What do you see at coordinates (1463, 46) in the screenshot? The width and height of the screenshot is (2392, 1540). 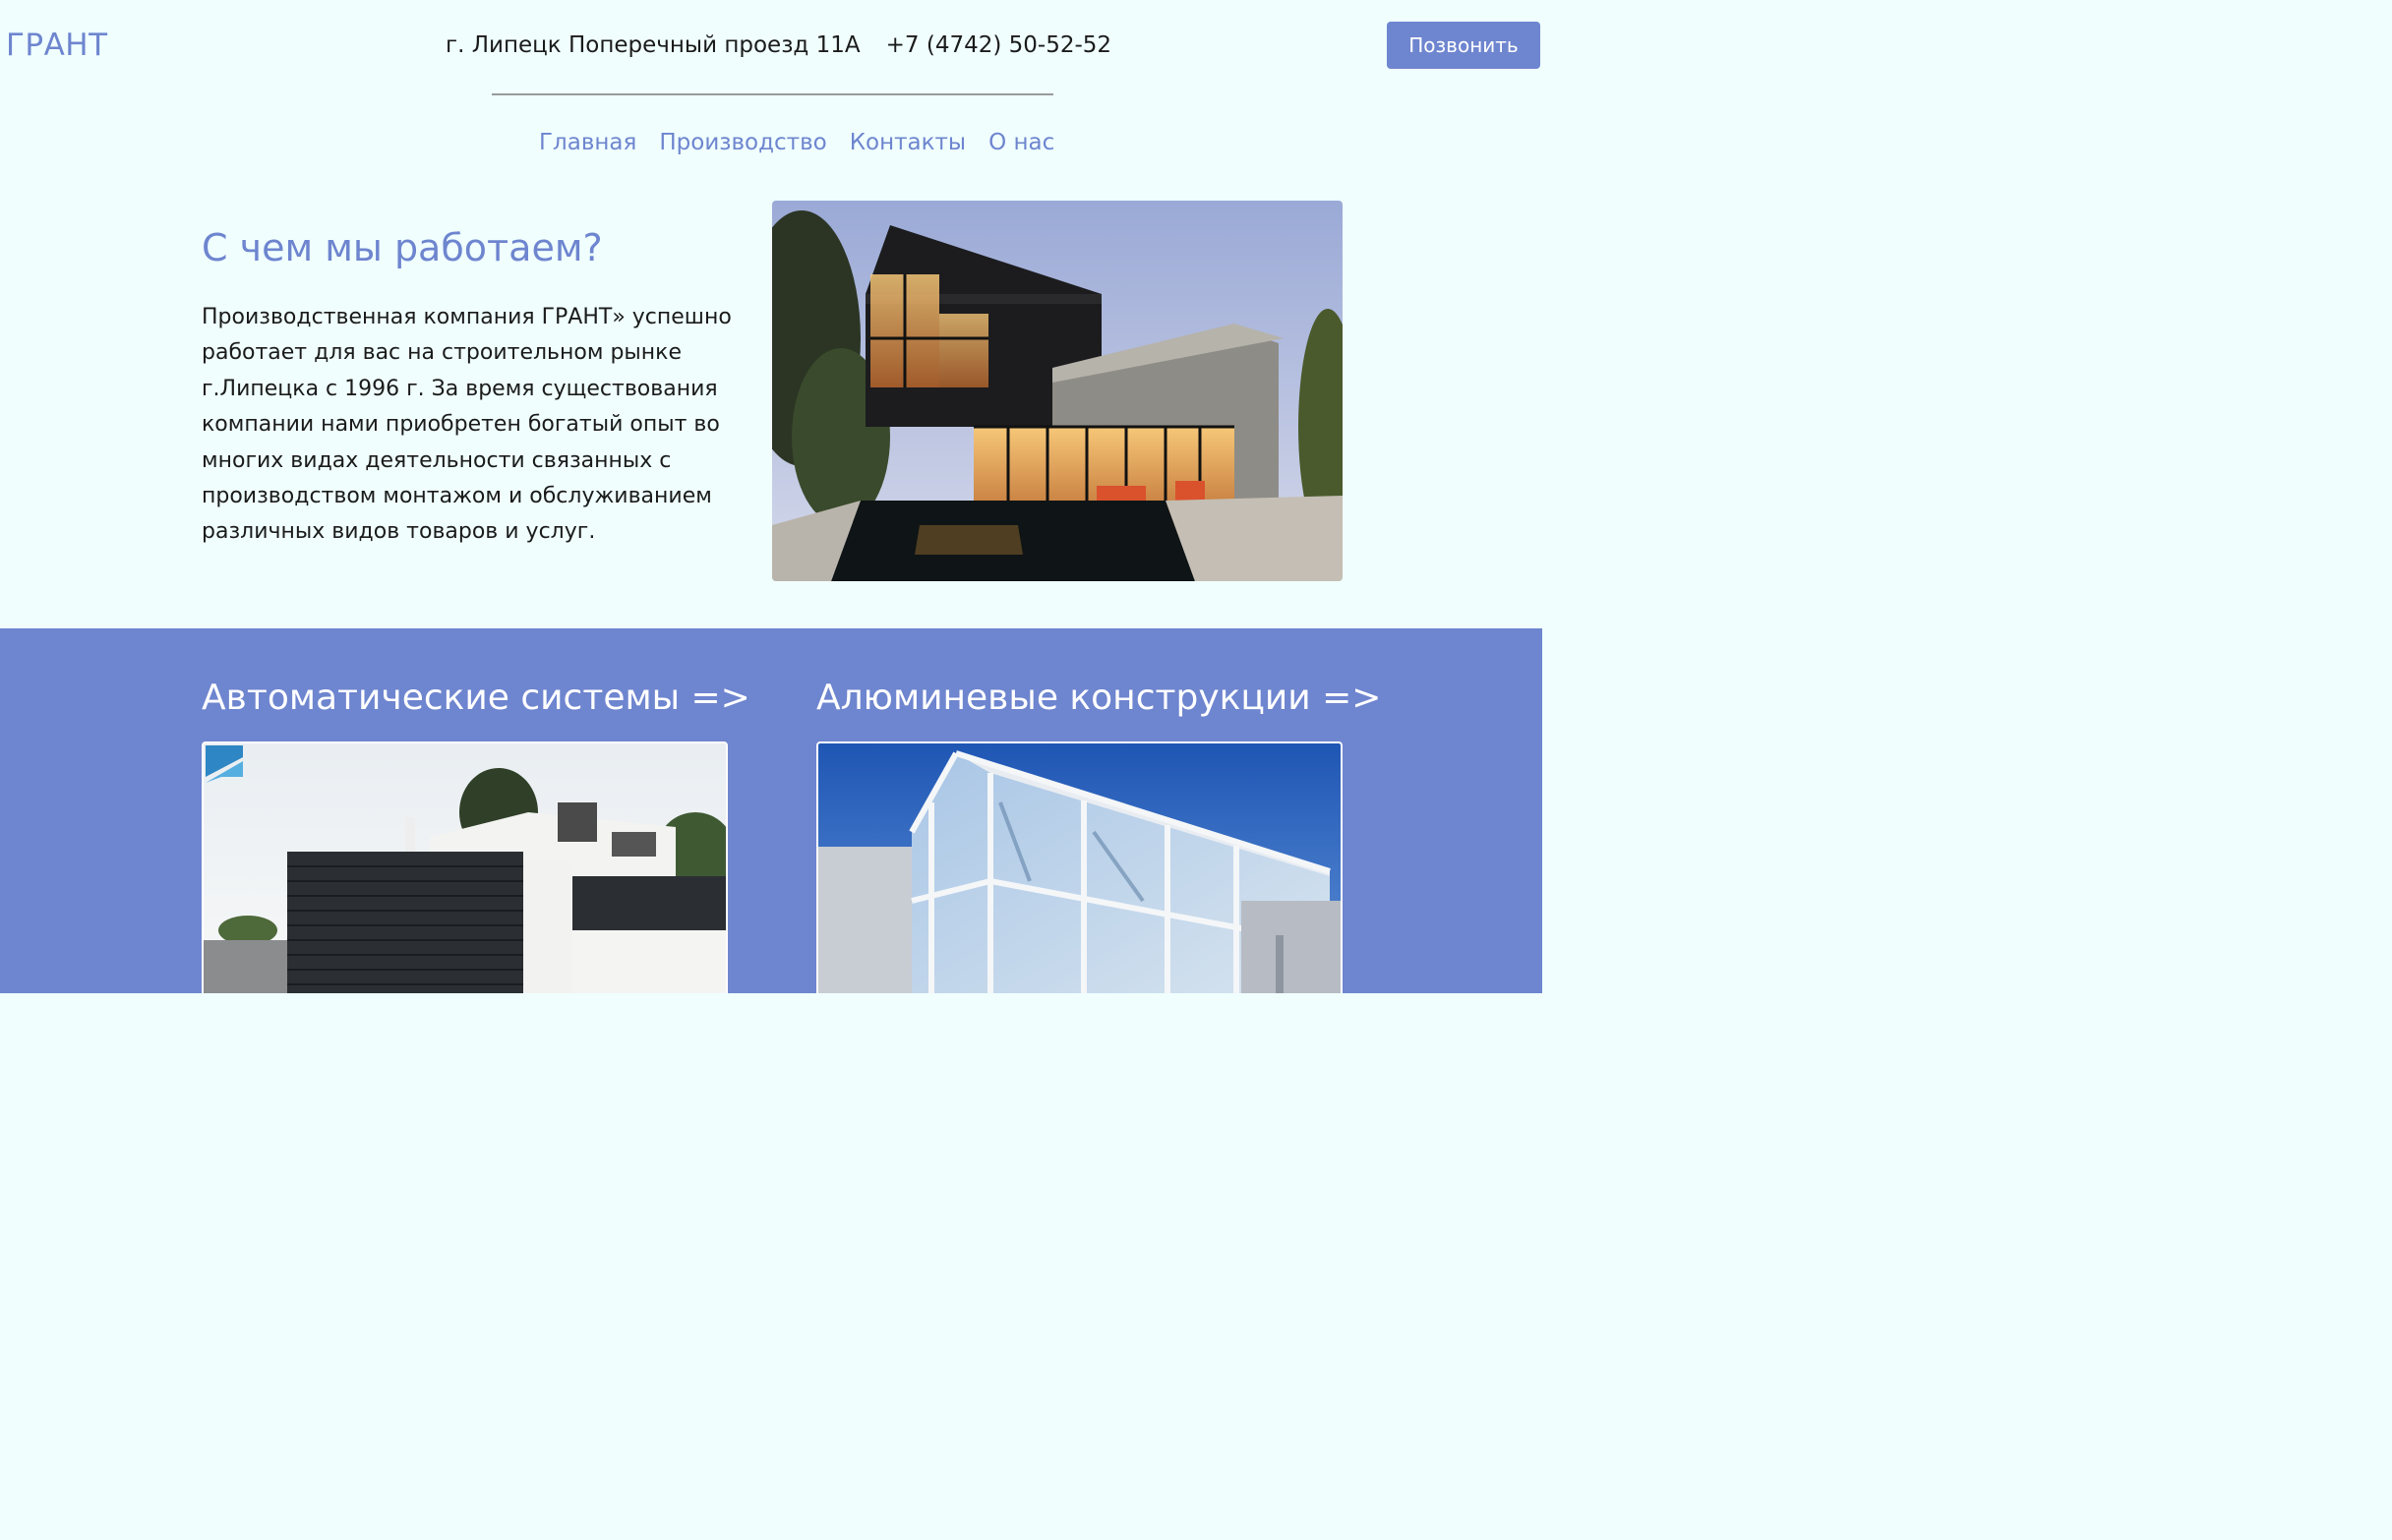 I see `call-button: Позвонить` at bounding box center [1463, 46].